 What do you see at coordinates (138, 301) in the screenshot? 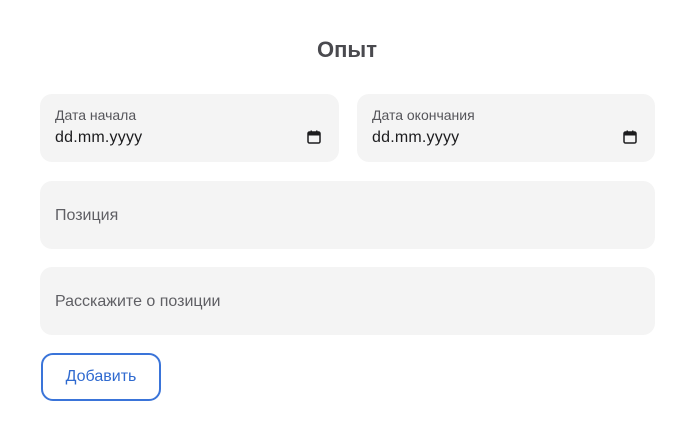
I see `about-position-placeholder: Расскажите о позиции` at bounding box center [138, 301].